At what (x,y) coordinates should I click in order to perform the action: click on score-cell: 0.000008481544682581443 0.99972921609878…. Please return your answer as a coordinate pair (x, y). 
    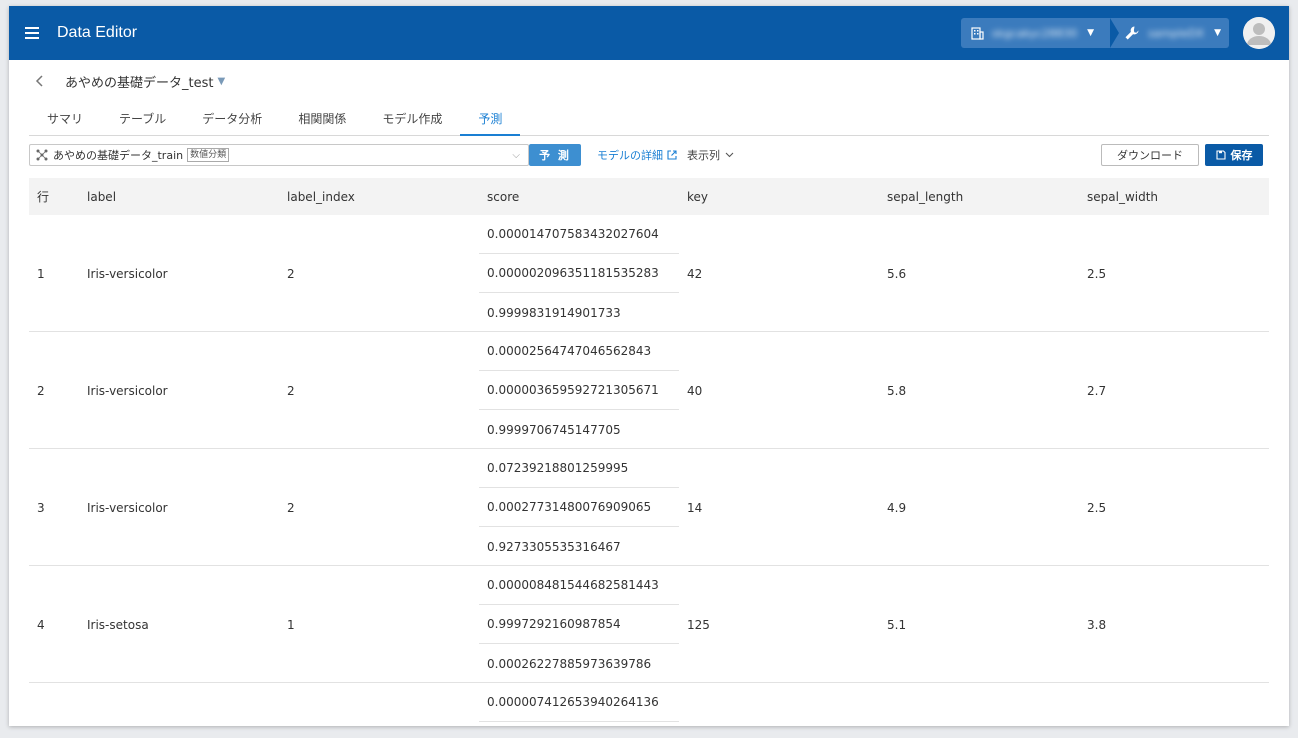
    Looking at the image, I should click on (579, 624).